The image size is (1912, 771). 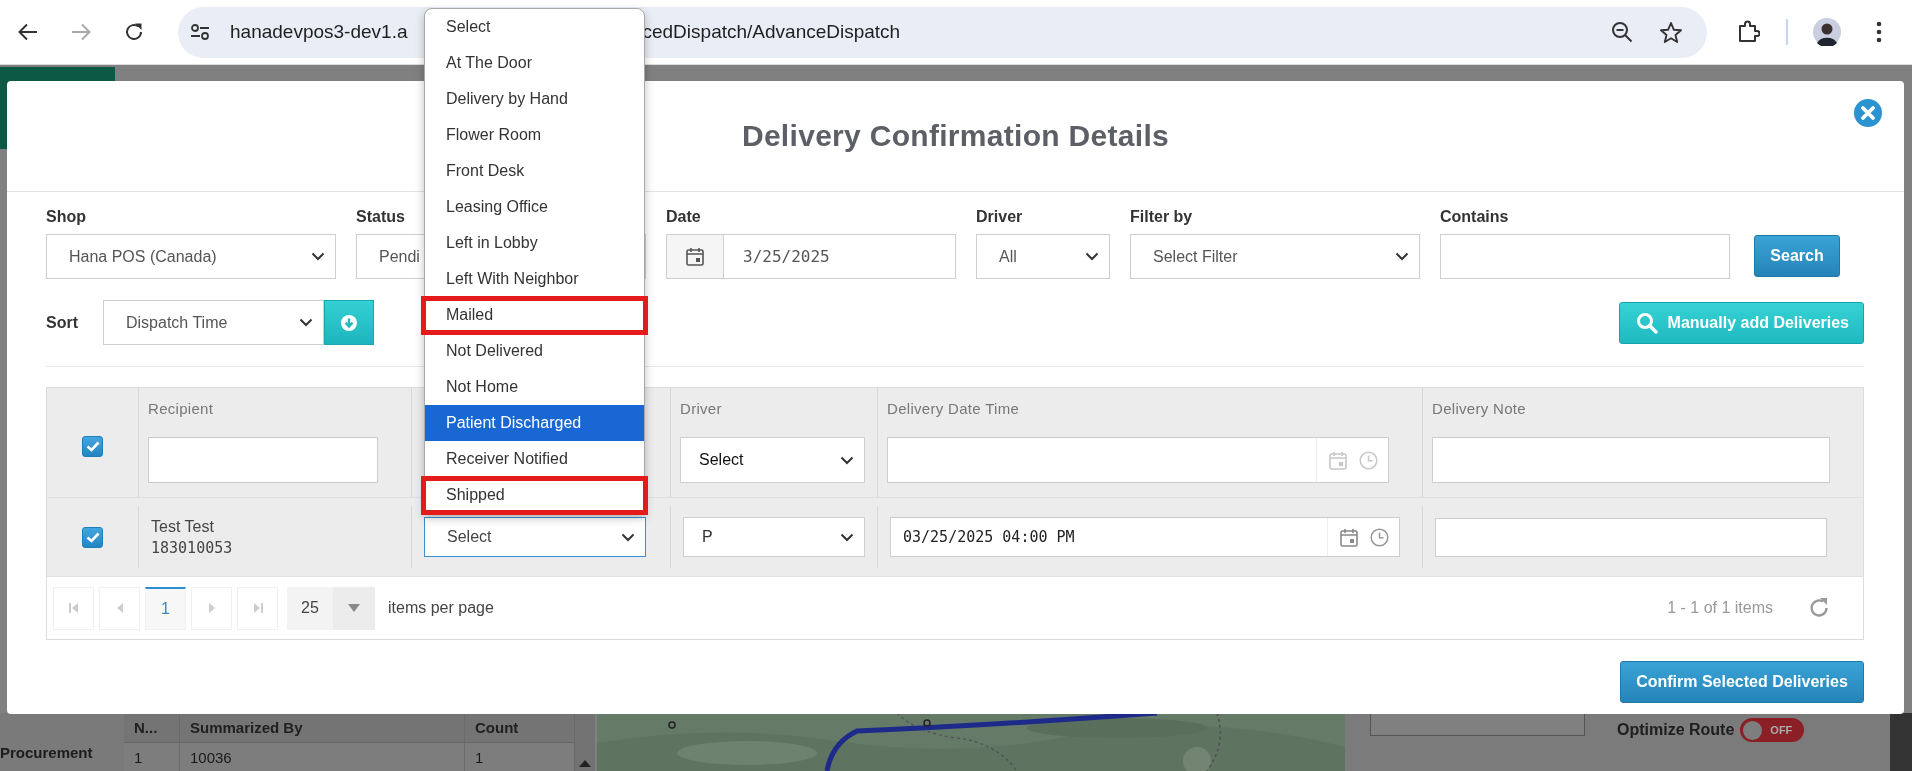 I want to click on arrow-down-icon, so click(x=349, y=322).